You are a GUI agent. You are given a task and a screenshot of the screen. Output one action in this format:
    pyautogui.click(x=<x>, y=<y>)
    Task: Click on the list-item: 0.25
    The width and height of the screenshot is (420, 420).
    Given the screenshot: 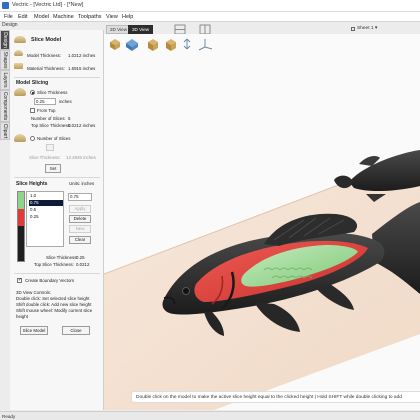 What is the action you would take?
    pyautogui.click(x=46, y=217)
    